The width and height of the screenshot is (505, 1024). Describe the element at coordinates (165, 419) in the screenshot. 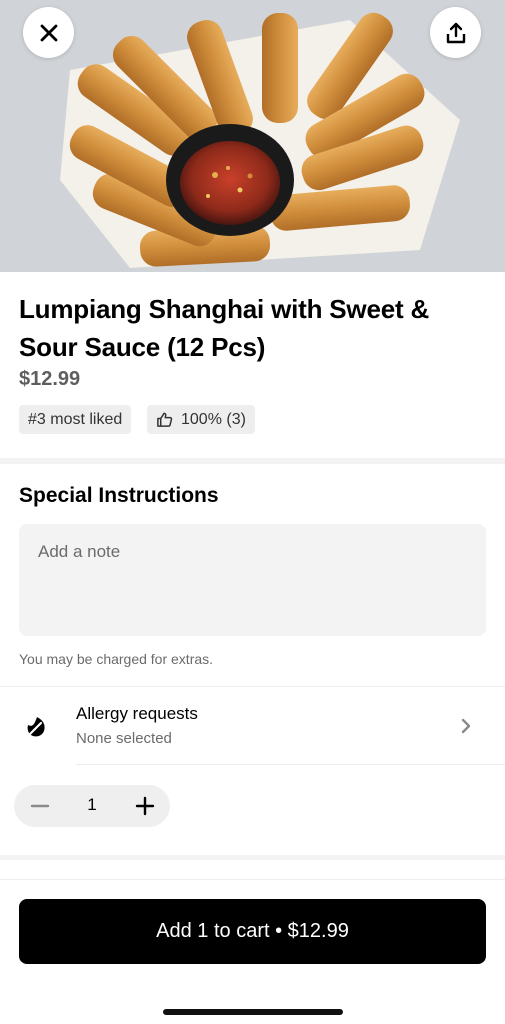

I see `thumbs-up-icon` at that location.